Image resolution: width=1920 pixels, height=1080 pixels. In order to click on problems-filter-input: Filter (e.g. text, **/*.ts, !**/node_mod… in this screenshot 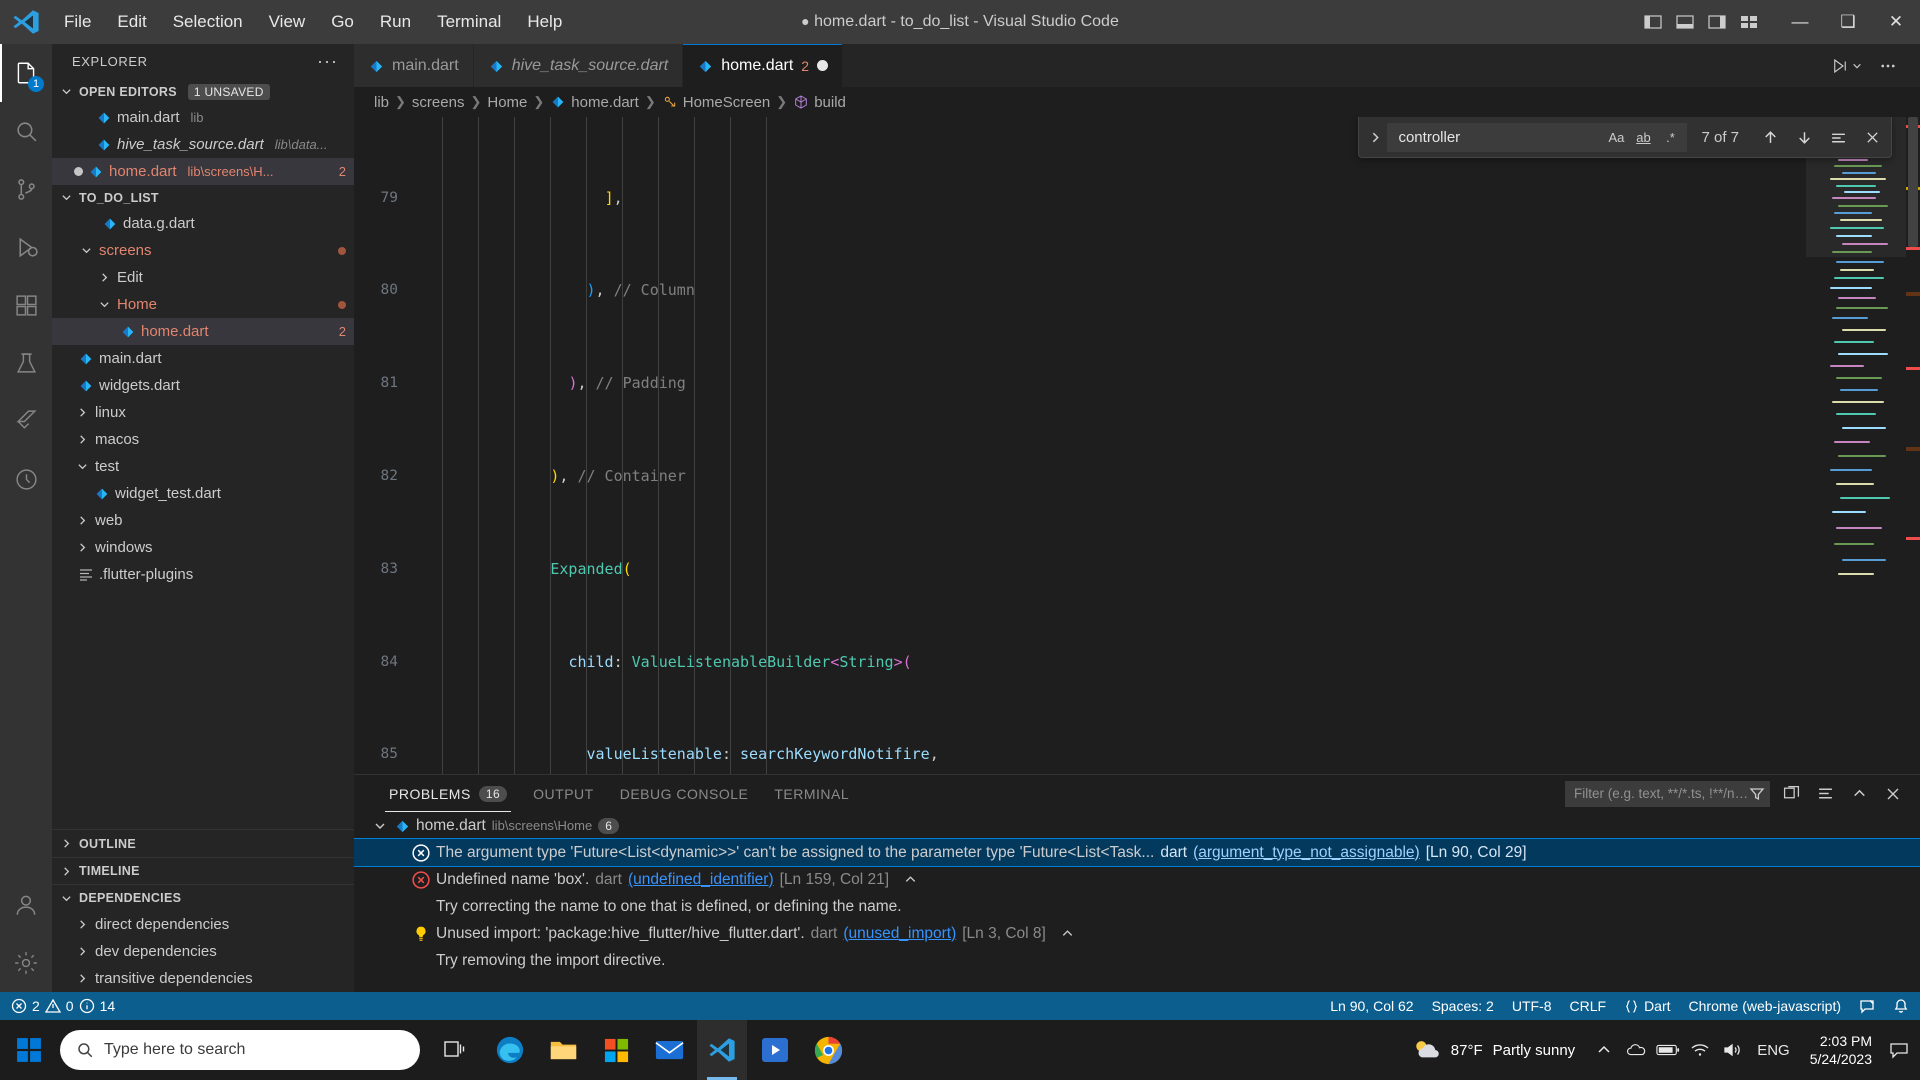, I will do `click(1661, 793)`.